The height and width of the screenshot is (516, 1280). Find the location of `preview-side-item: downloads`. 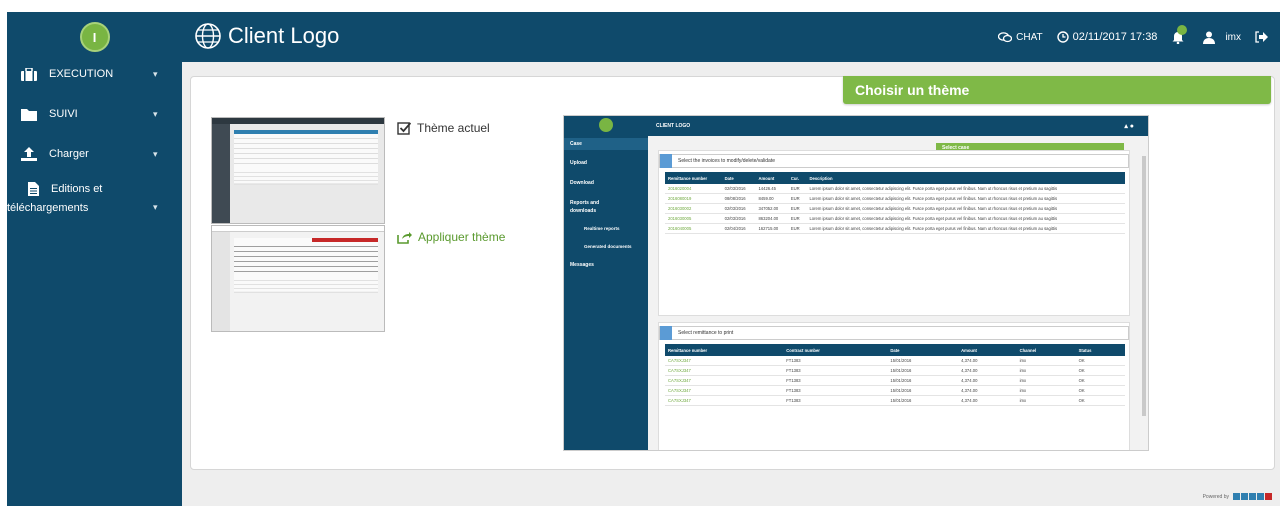

preview-side-item: downloads is located at coordinates (583, 211).